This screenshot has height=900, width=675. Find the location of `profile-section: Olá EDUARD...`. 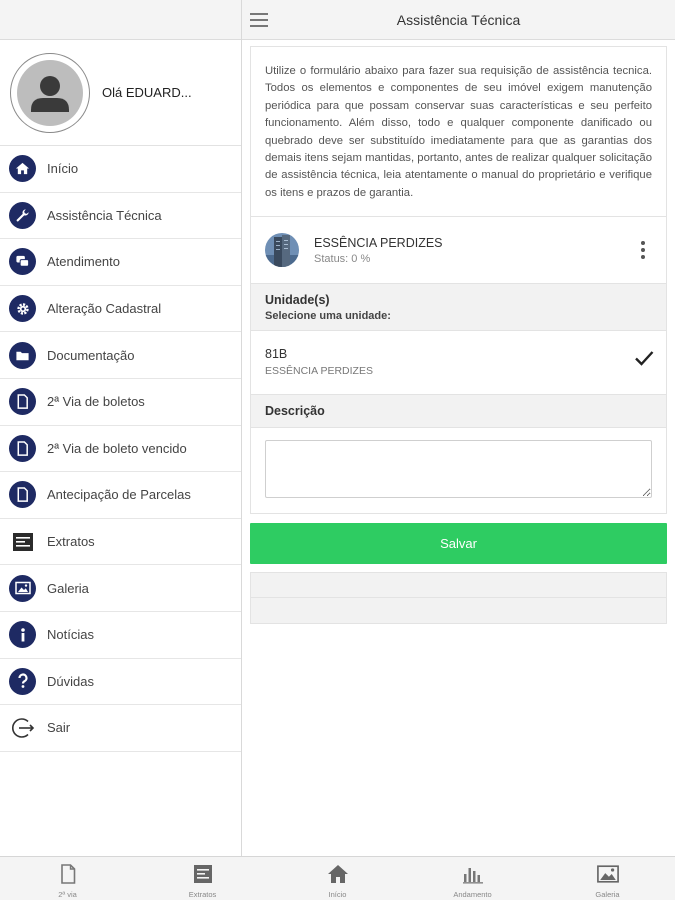

profile-section: Olá EDUARD... is located at coordinates (120, 93).